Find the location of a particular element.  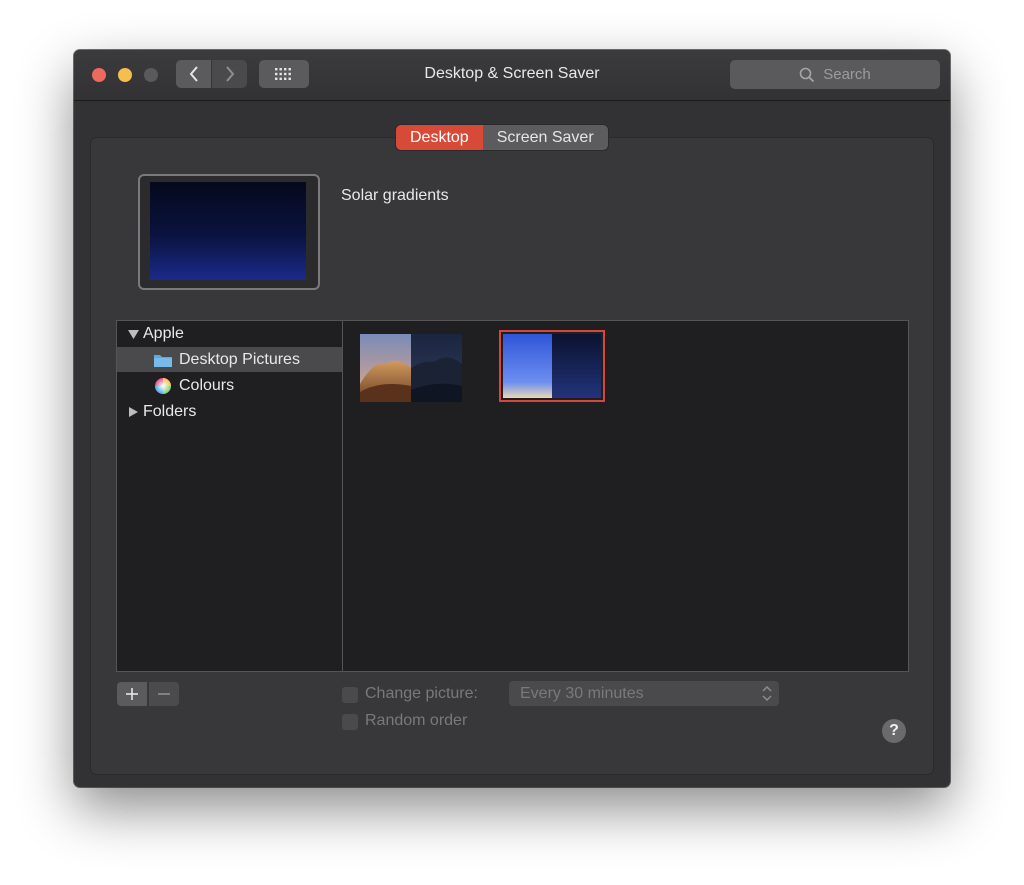

current-picture-name: Solar gradients is located at coordinates (395, 195).